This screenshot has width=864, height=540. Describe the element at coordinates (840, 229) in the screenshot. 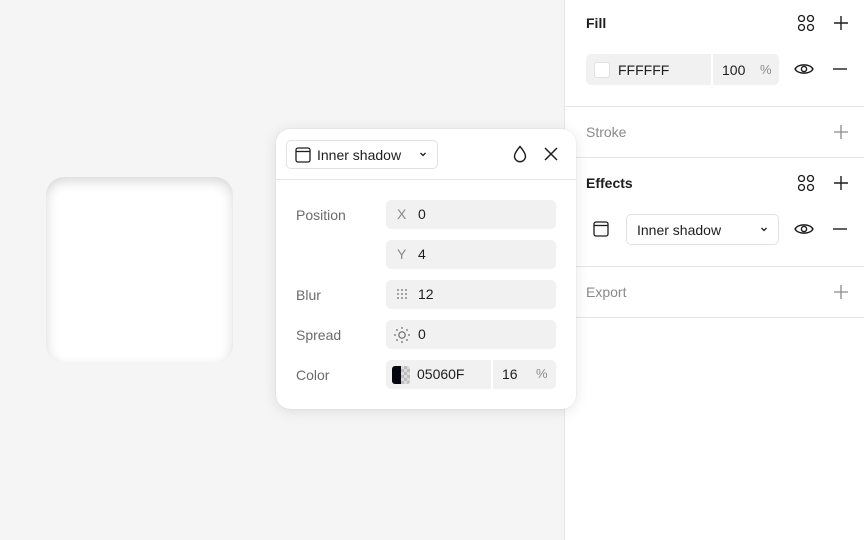

I see `remove-effect-minus-icon` at that location.